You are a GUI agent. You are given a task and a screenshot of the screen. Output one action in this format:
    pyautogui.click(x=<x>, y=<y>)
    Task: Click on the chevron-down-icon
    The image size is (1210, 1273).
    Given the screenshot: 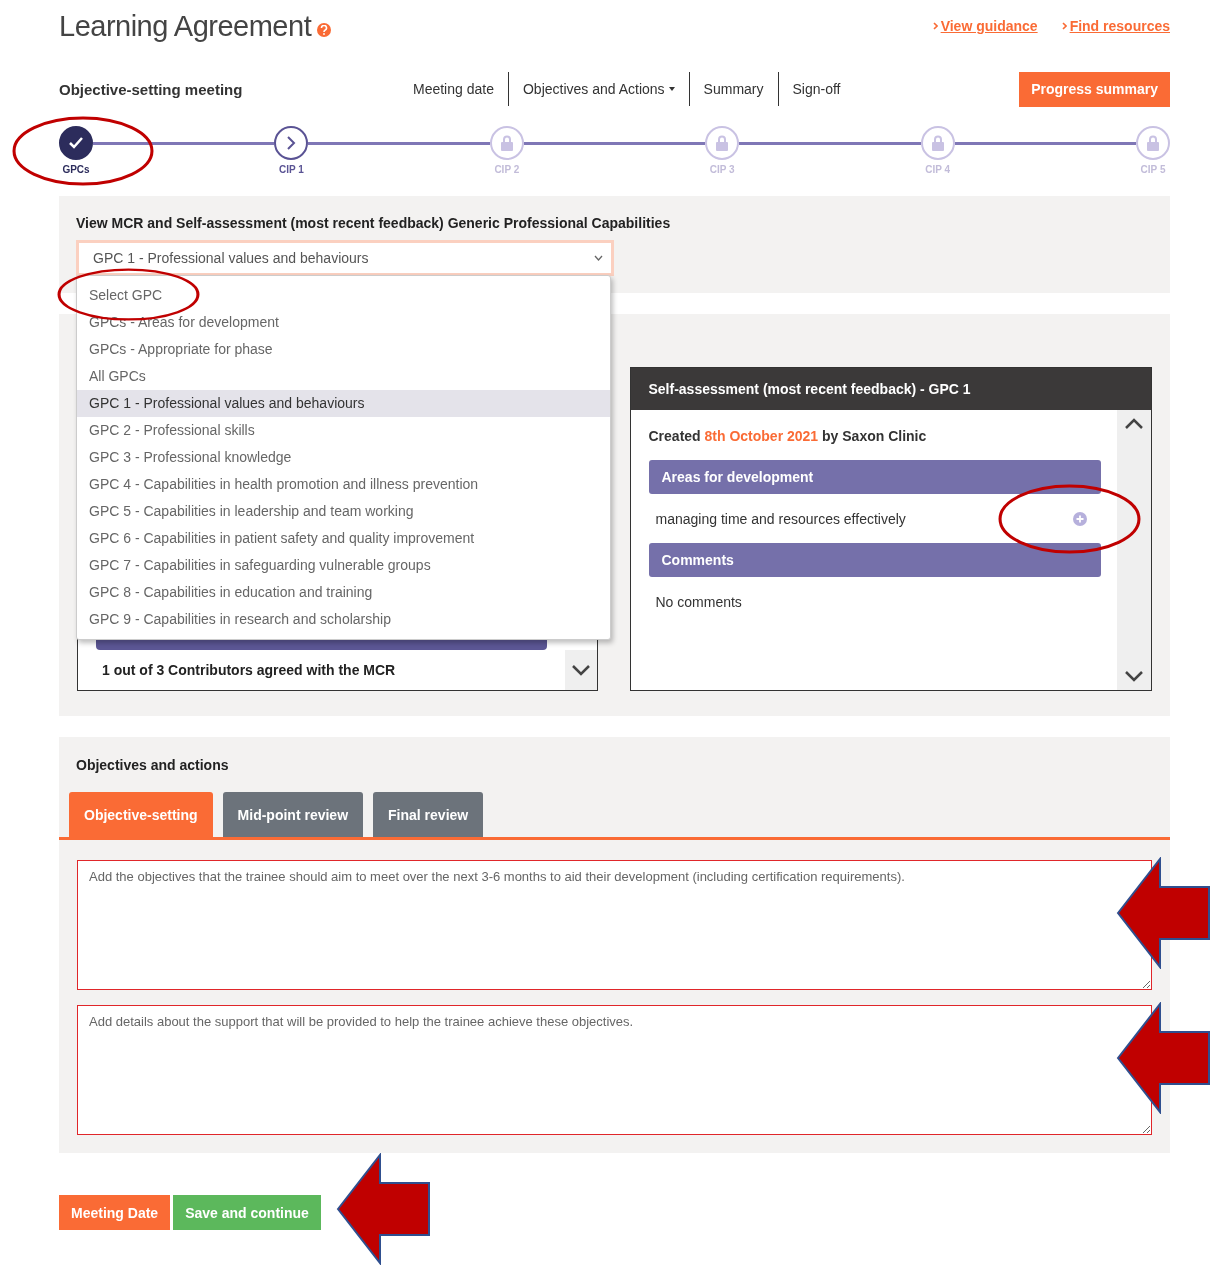 What is the action you would take?
    pyautogui.click(x=598, y=258)
    